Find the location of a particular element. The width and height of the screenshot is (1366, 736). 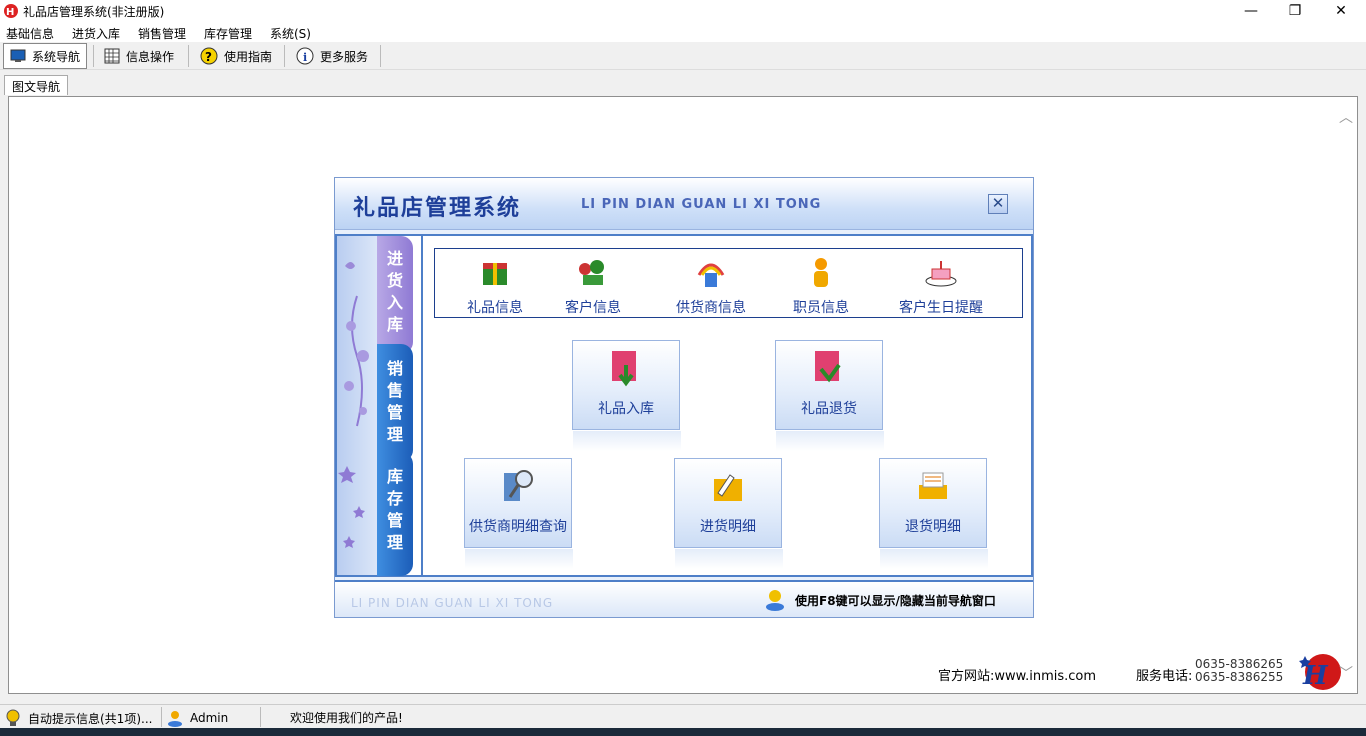

status-separator is located at coordinates (260, 717).